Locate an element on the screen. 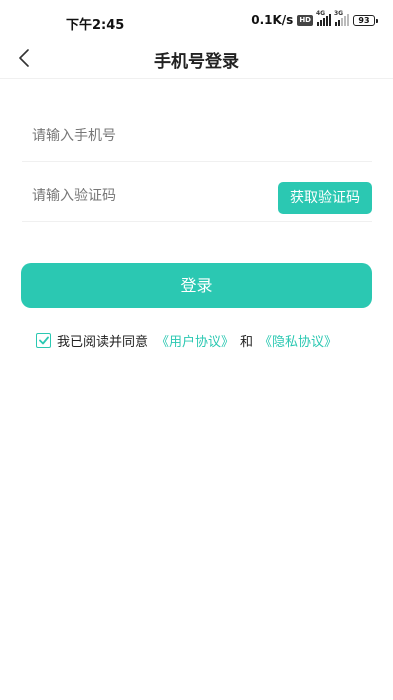  login-button: 登录 is located at coordinates (196, 285).